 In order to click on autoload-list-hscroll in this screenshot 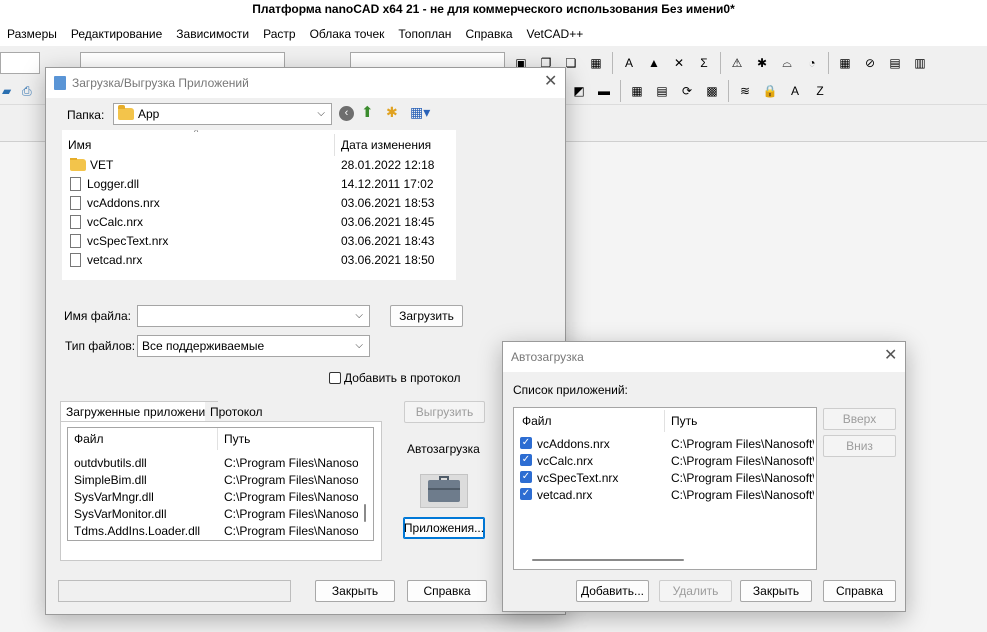, I will do `click(608, 560)`.